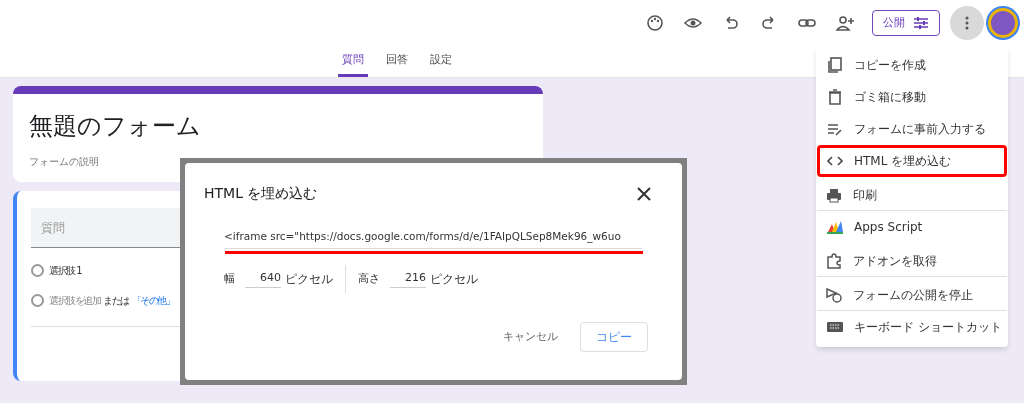 The width and height of the screenshot is (1024, 403). What do you see at coordinates (261, 193) in the screenshot?
I see `dialog-title: HTML を埋め込む` at bounding box center [261, 193].